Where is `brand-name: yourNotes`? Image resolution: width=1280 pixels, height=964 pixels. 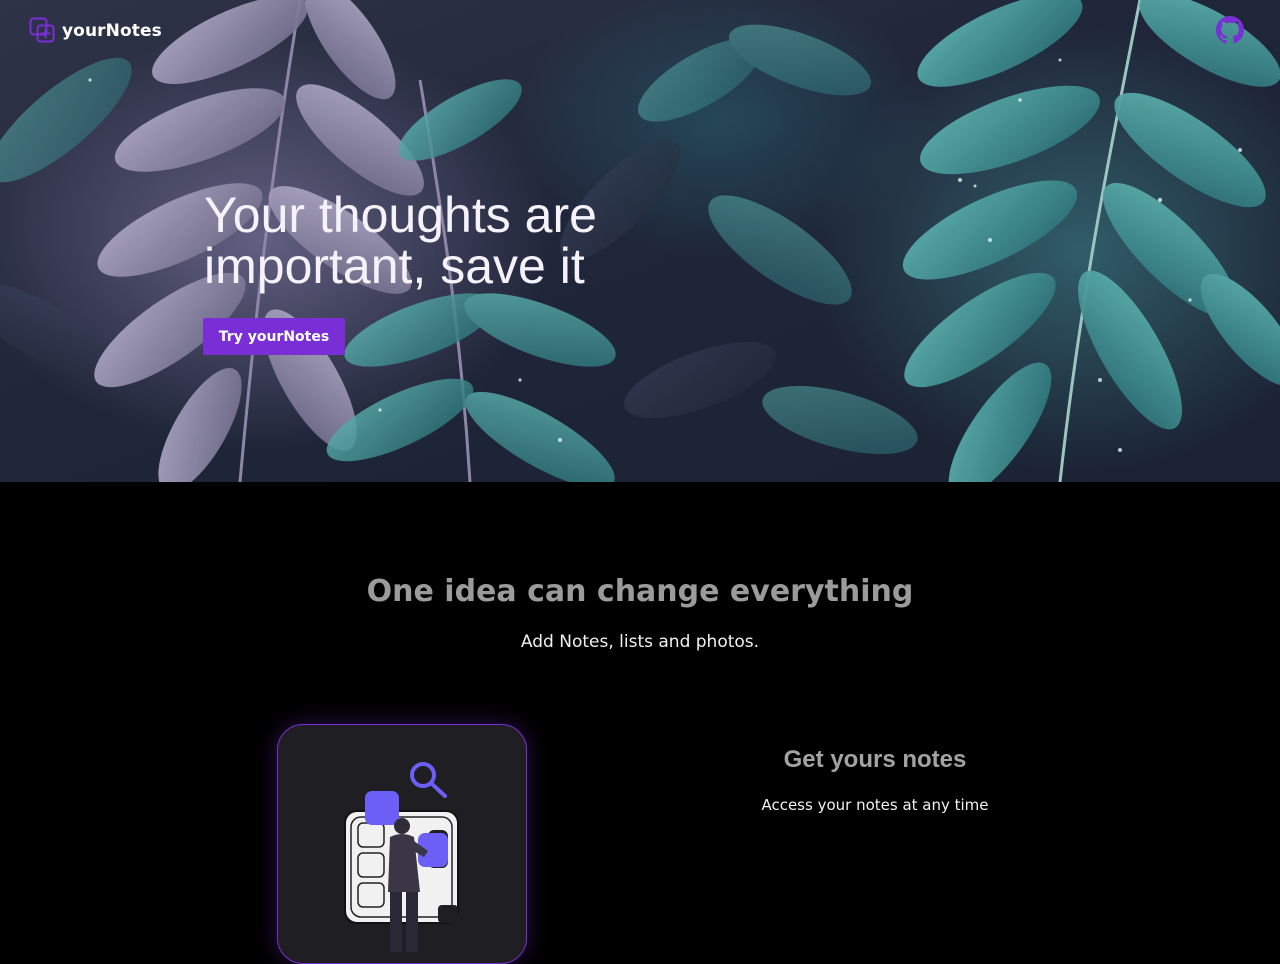 brand-name: yourNotes is located at coordinates (112, 30).